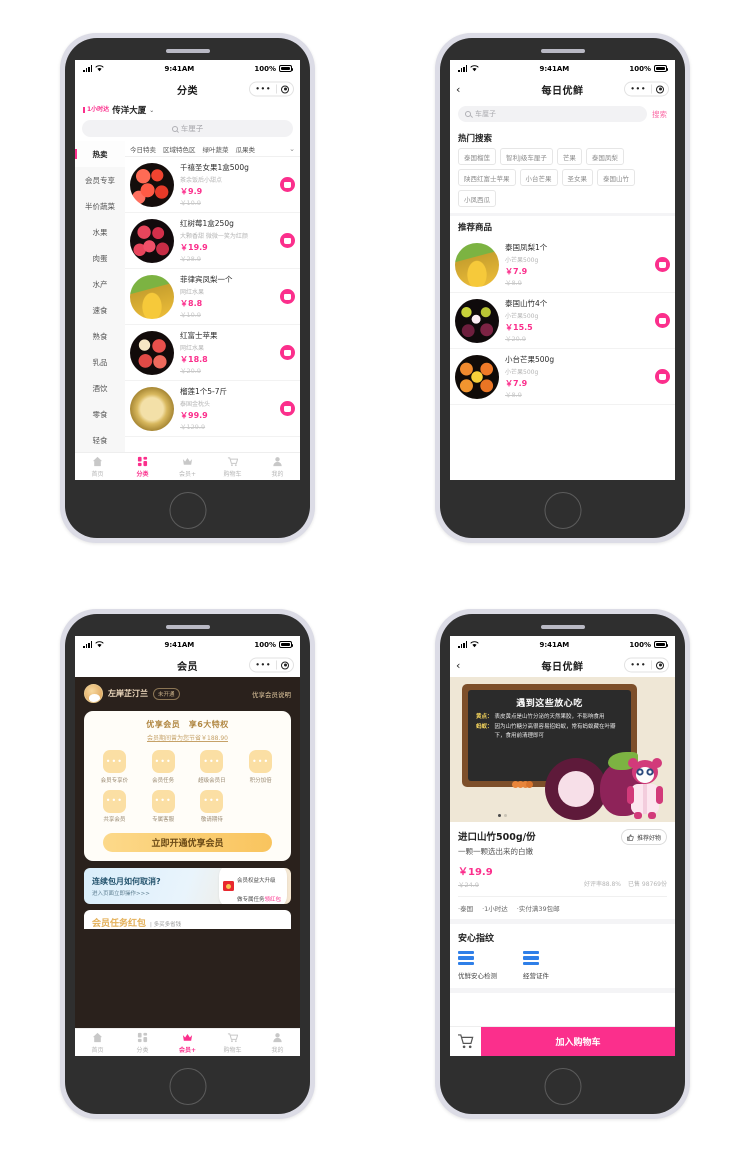 This screenshot has width=750, height=1152. I want to click on filter-tab-区域特色区: 区域特色区, so click(179, 149).